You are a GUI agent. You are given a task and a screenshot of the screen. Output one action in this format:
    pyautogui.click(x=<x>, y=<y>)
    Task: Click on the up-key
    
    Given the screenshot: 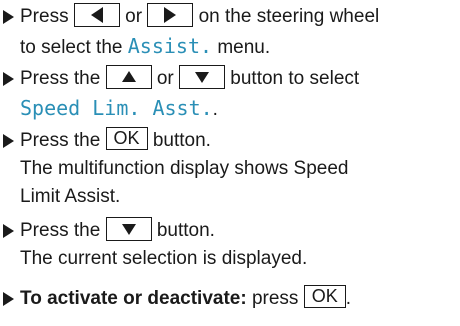 What is the action you would take?
    pyautogui.click(x=128, y=76)
    